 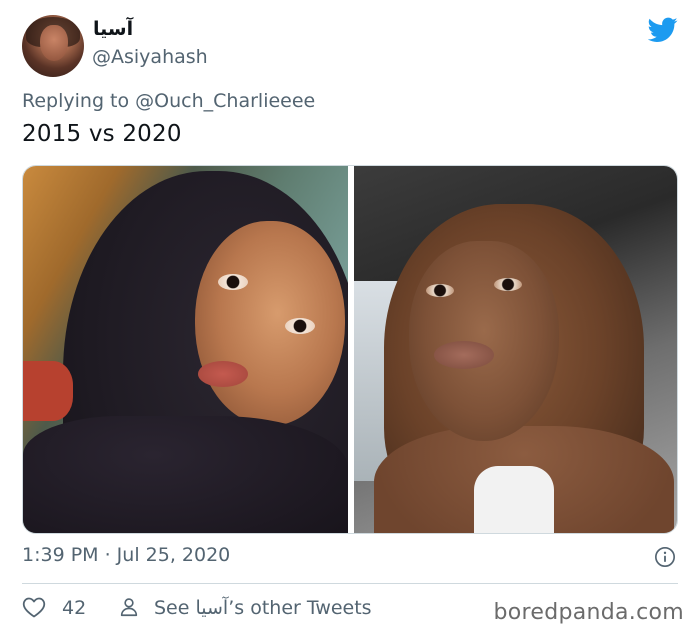 I want to click on author-handle: @Asiyahash, so click(x=150, y=57).